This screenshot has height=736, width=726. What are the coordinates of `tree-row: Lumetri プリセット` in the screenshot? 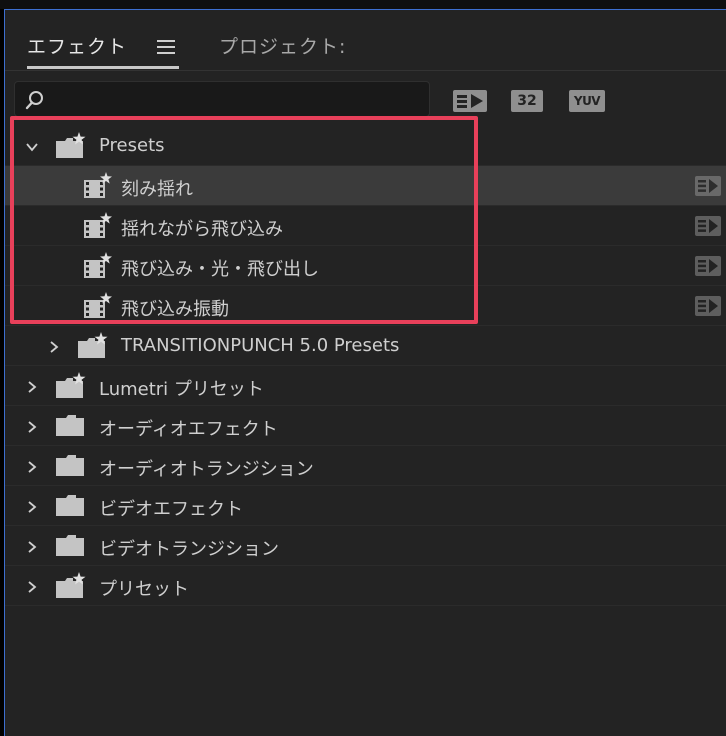 It's located at (365, 386).